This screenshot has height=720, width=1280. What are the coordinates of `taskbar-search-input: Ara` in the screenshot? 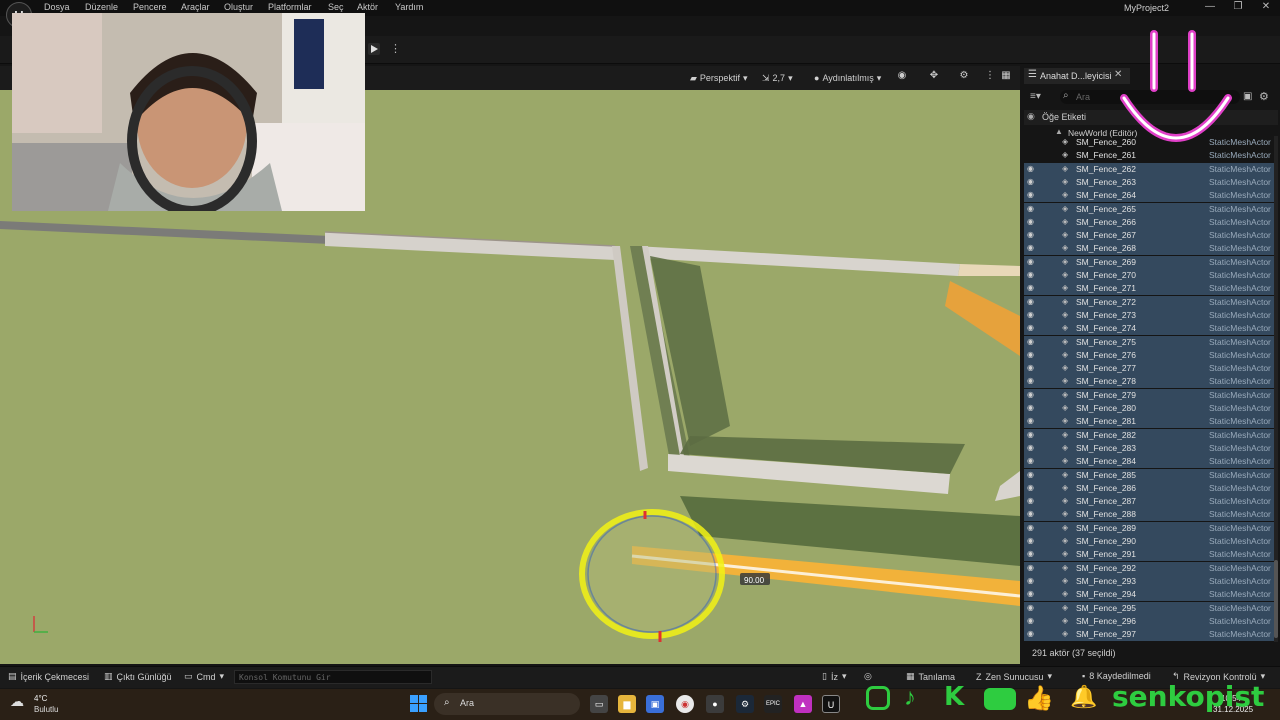 It's located at (507, 704).